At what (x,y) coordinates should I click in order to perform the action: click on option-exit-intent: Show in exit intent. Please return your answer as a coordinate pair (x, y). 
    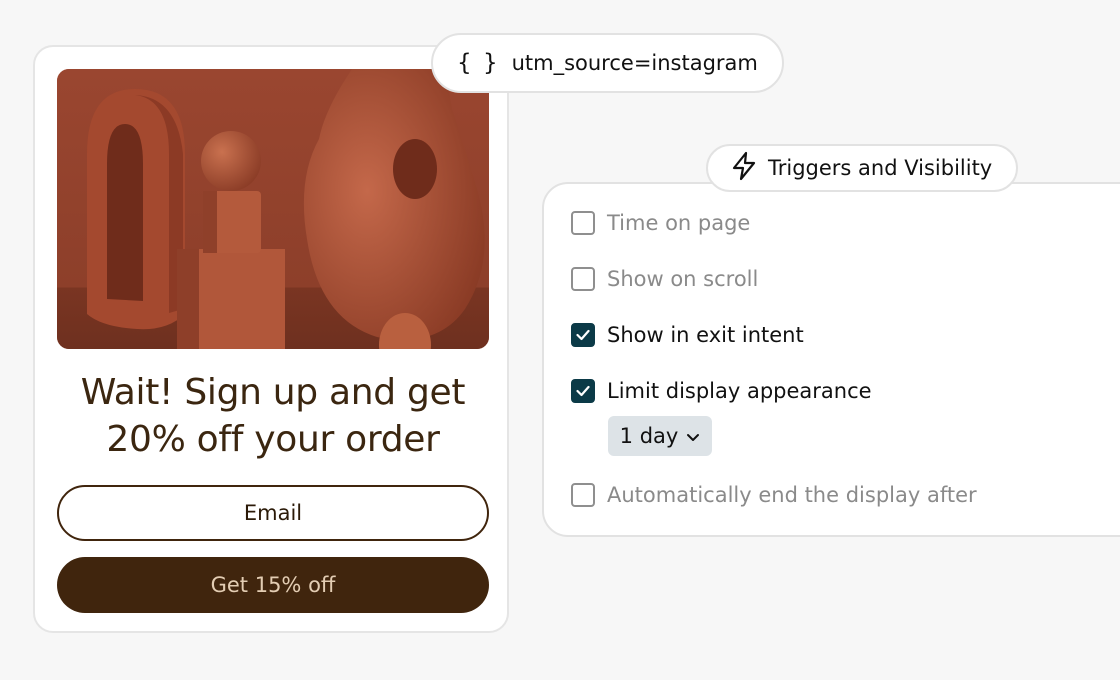
    Looking at the image, I should click on (687, 335).